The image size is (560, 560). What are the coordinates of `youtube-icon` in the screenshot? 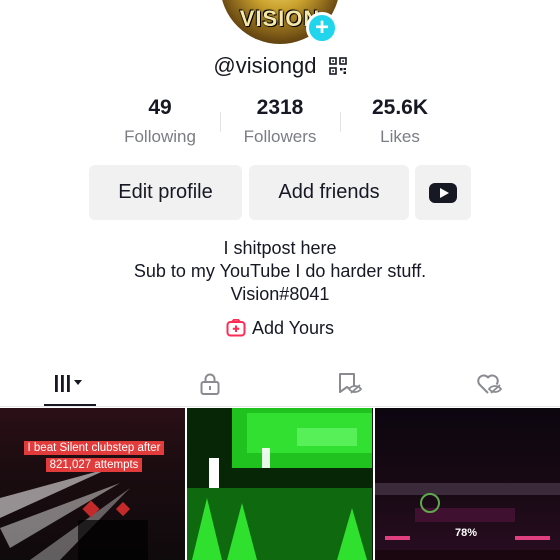 It's located at (443, 192).